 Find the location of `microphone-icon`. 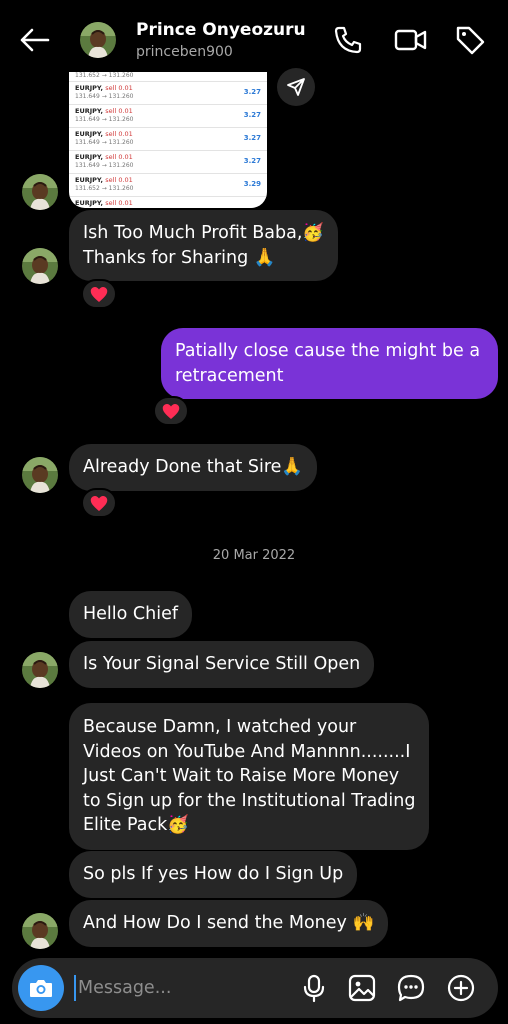

microphone-icon is located at coordinates (314, 988).